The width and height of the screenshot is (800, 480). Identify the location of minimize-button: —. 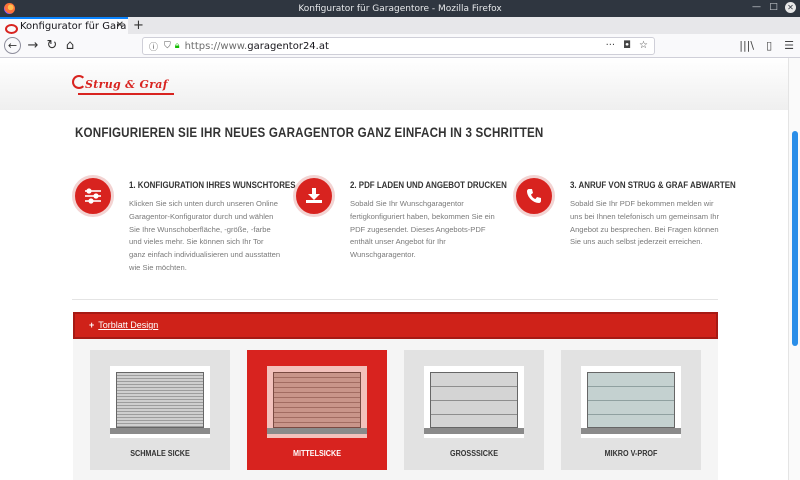
(756, 7).